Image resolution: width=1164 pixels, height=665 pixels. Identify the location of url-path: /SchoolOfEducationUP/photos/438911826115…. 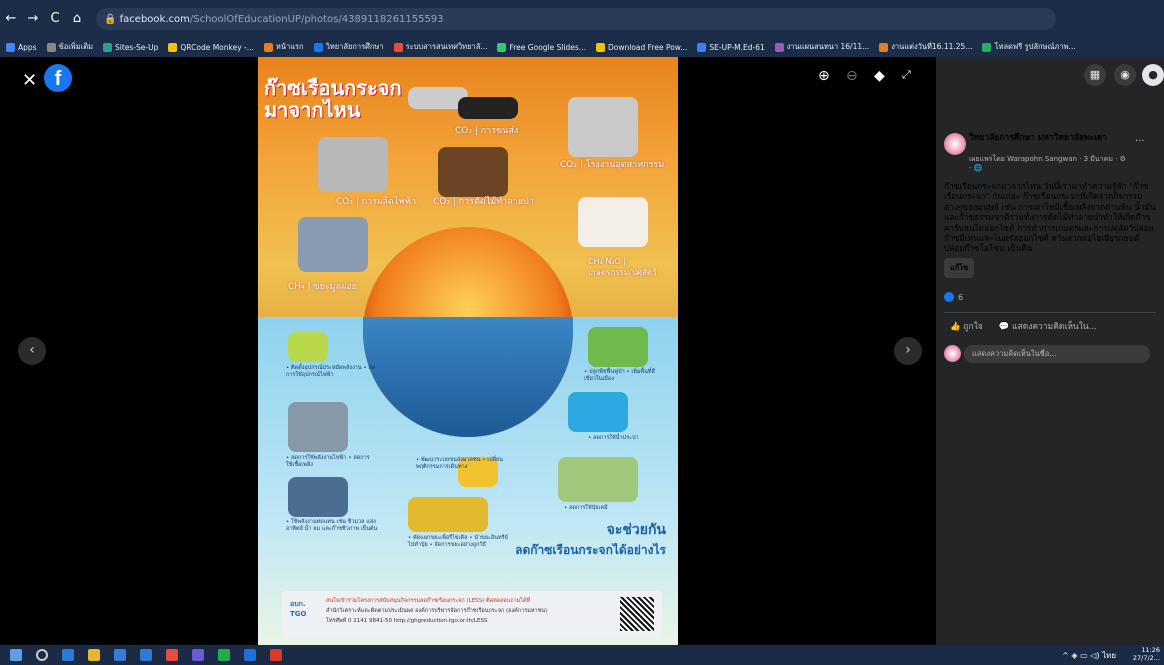
(316, 19).